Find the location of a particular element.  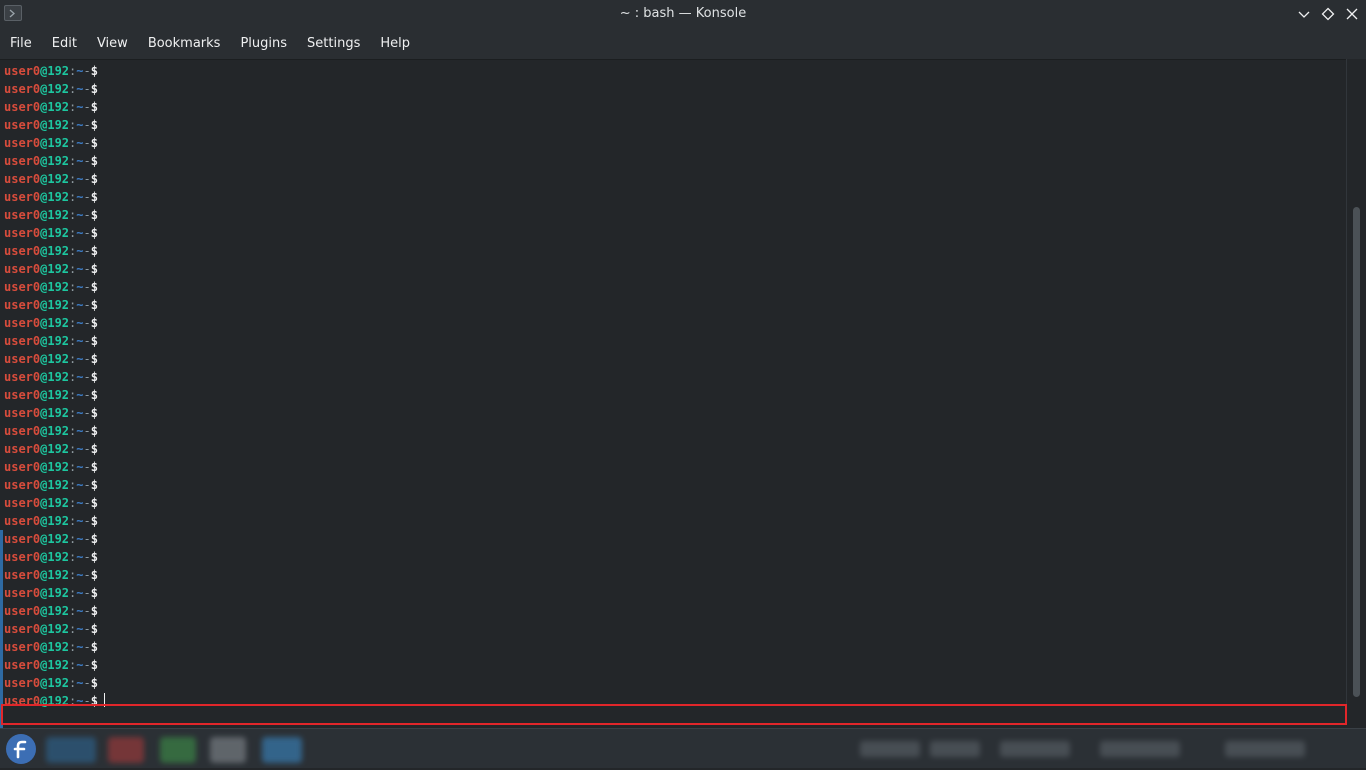

menu-settings: Settings is located at coordinates (333, 44).